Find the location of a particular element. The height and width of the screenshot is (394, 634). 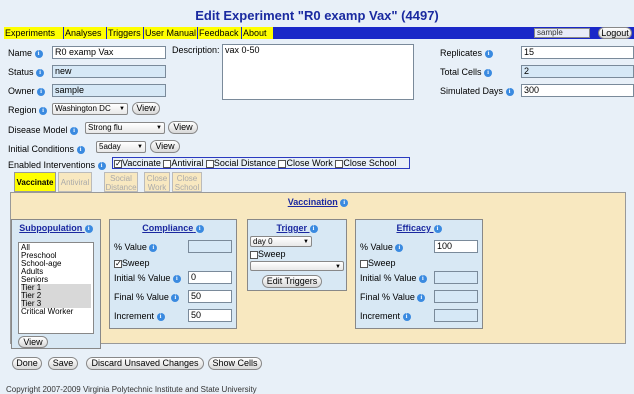

logout-button: Logout is located at coordinates (615, 33).